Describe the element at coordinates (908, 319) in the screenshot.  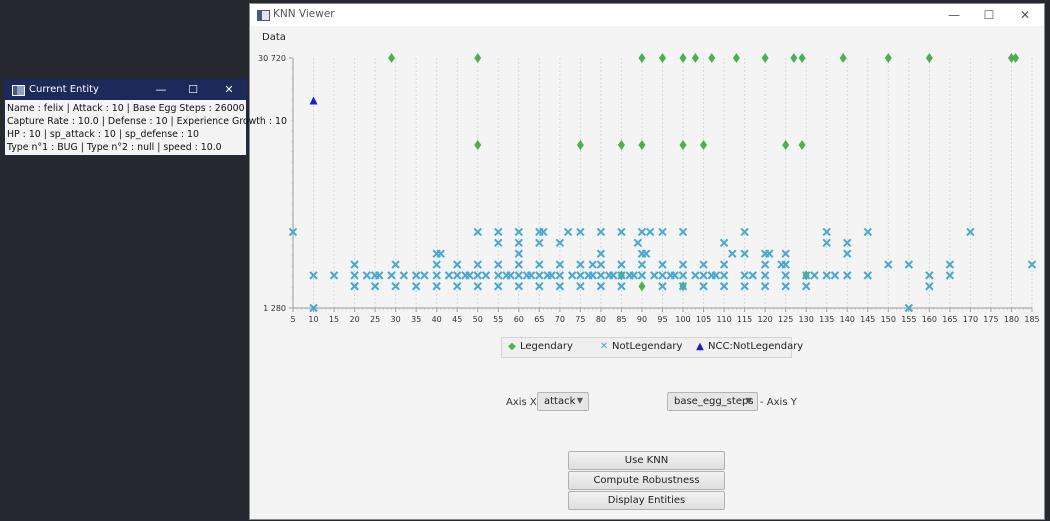
I see `x-tick-label: 155` at that location.